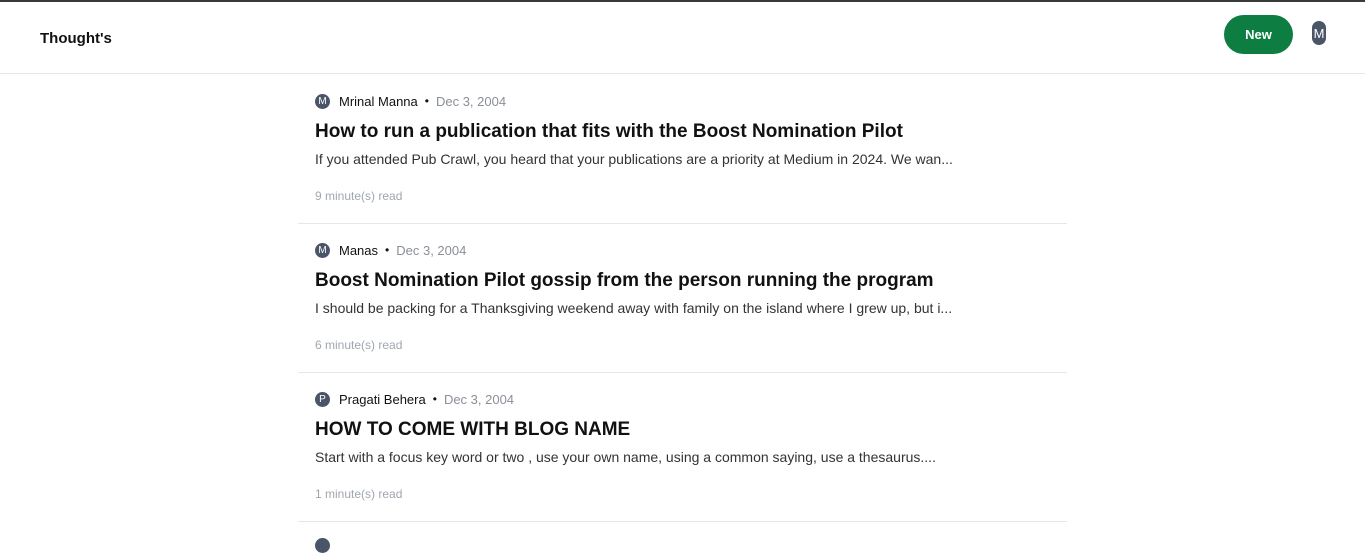 This screenshot has height=553, width=1365. I want to click on post-meta: M Manas • Dec 3, 2004, so click(390, 250).